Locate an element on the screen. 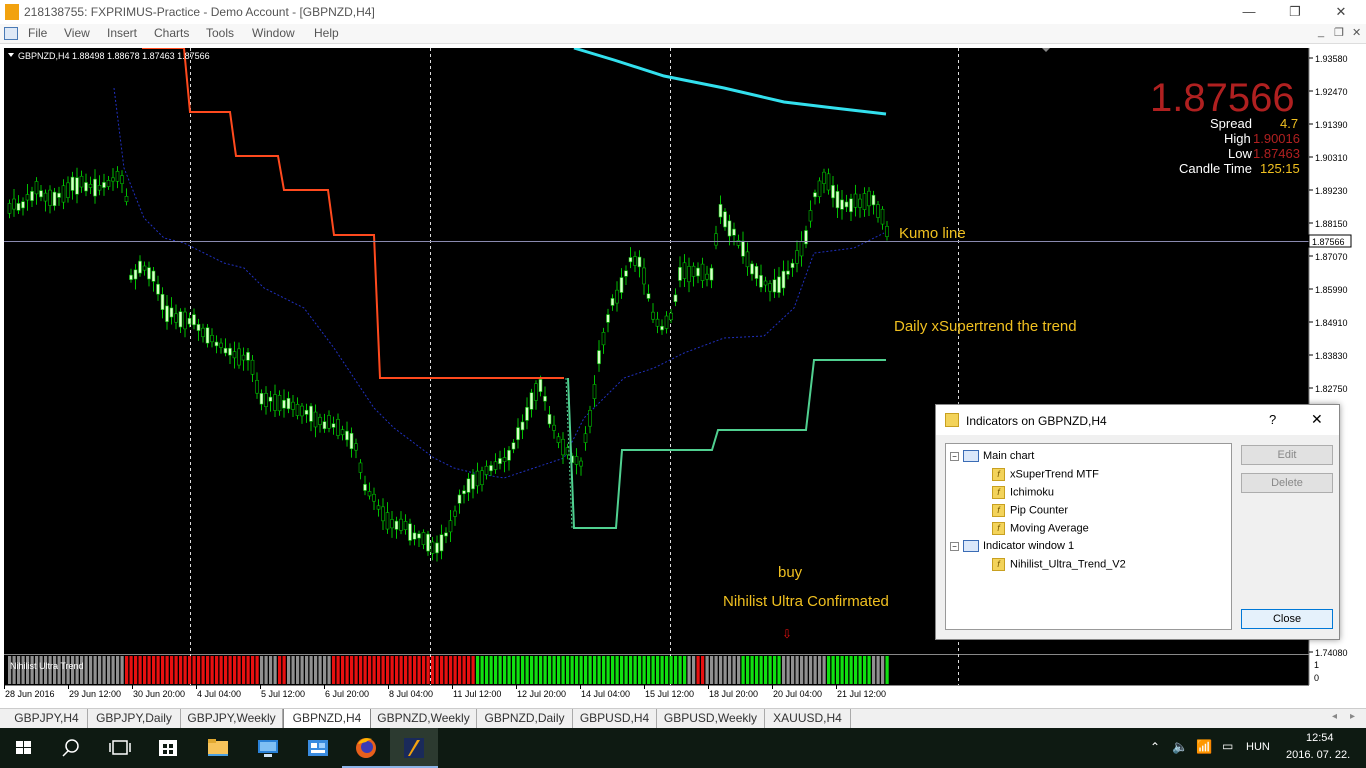 The height and width of the screenshot is (768, 1366). show-hidden-icons: ⌃ is located at coordinates (1155, 747).